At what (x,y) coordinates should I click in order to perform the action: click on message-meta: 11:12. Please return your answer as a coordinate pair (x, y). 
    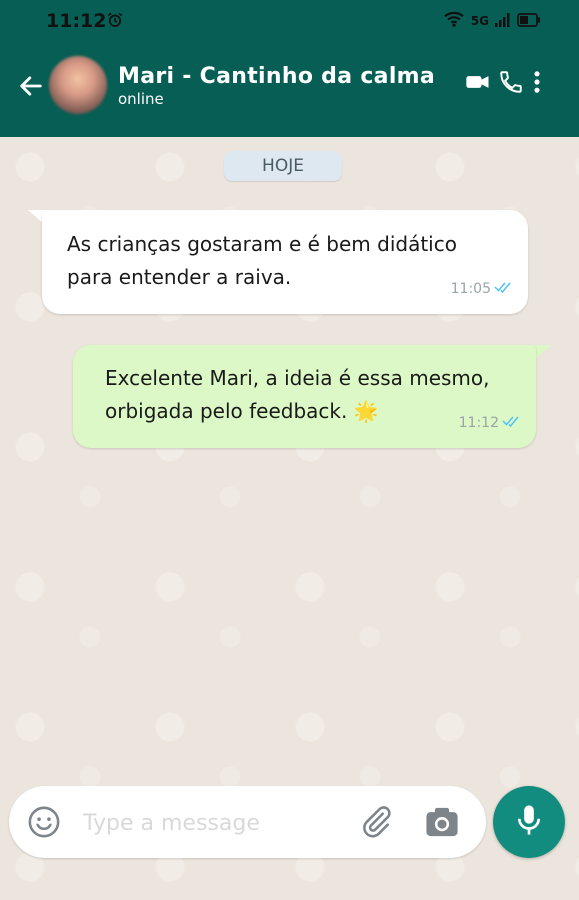
    Looking at the image, I should click on (490, 423).